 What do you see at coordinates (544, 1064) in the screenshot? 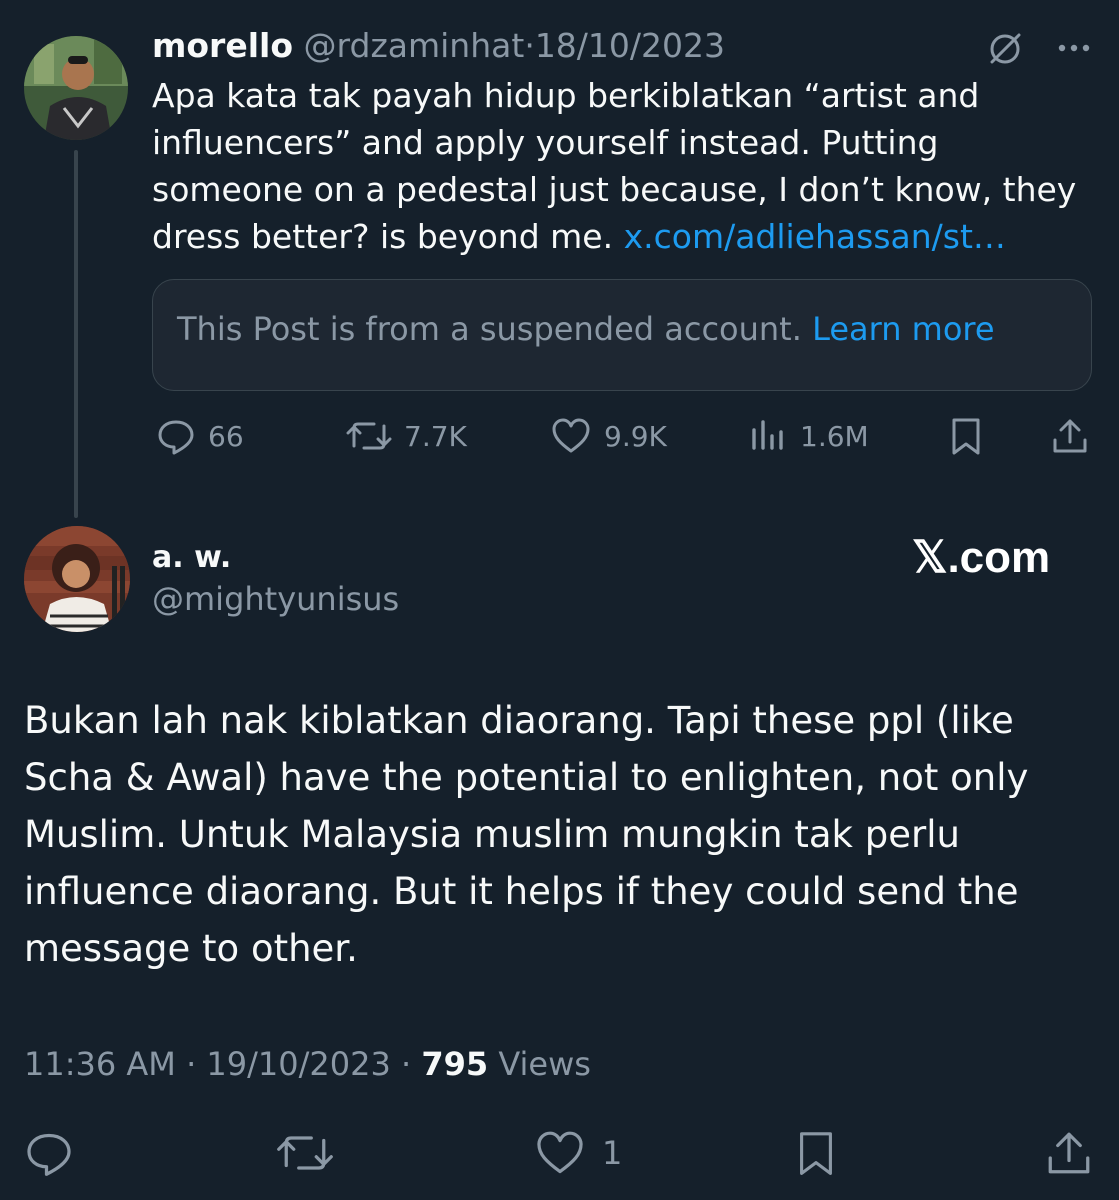
I see `post2-views-label: Views` at bounding box center [544, 1064].